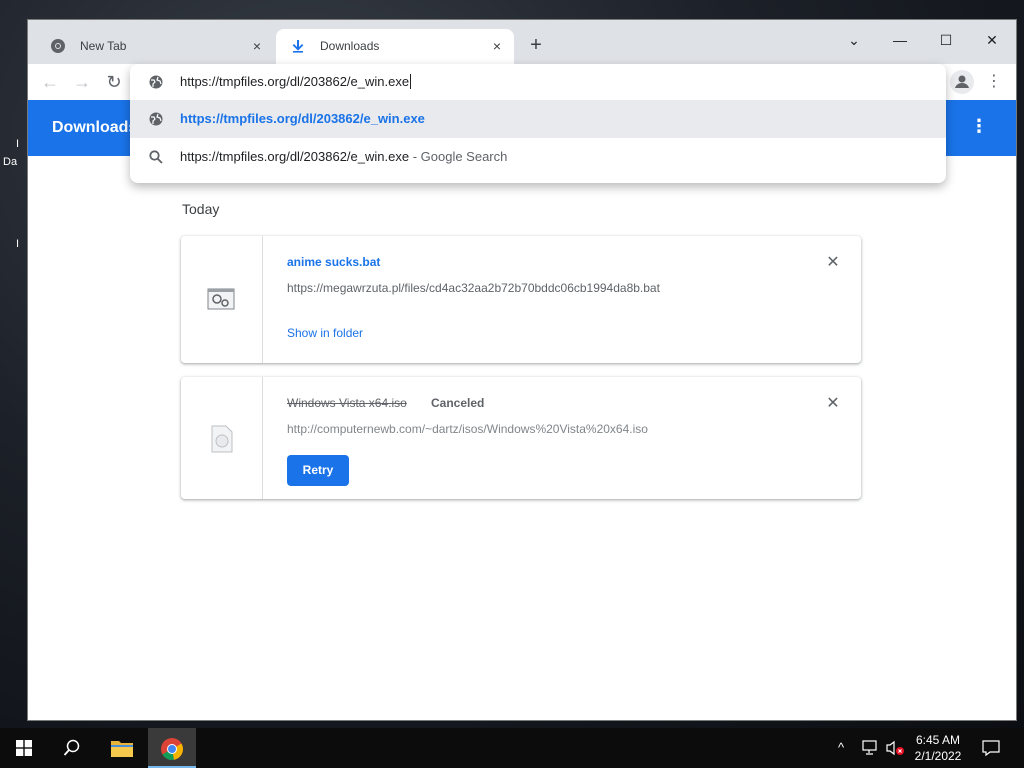  I want to click on network-icon, so click(871, 748).